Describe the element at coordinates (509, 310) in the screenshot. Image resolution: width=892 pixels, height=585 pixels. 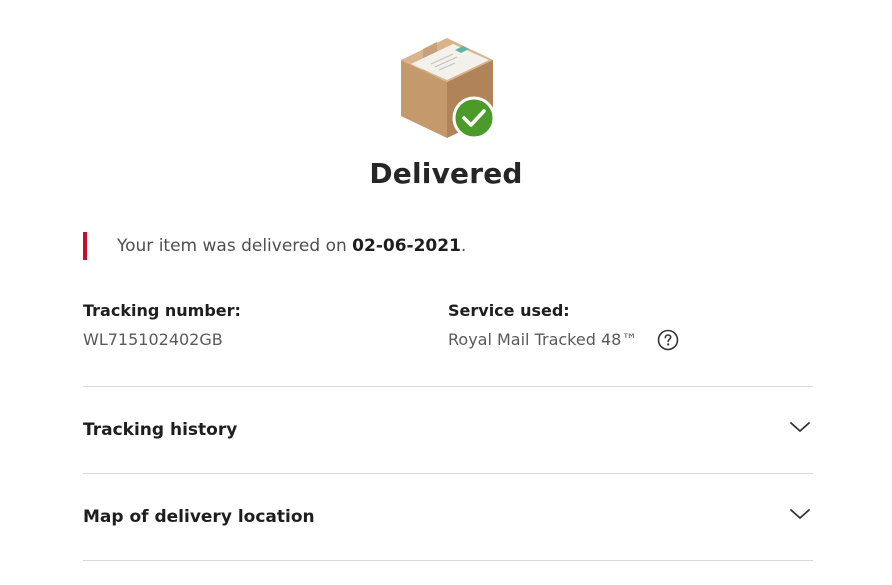
I see `service-used-label: Service used:` at that location.